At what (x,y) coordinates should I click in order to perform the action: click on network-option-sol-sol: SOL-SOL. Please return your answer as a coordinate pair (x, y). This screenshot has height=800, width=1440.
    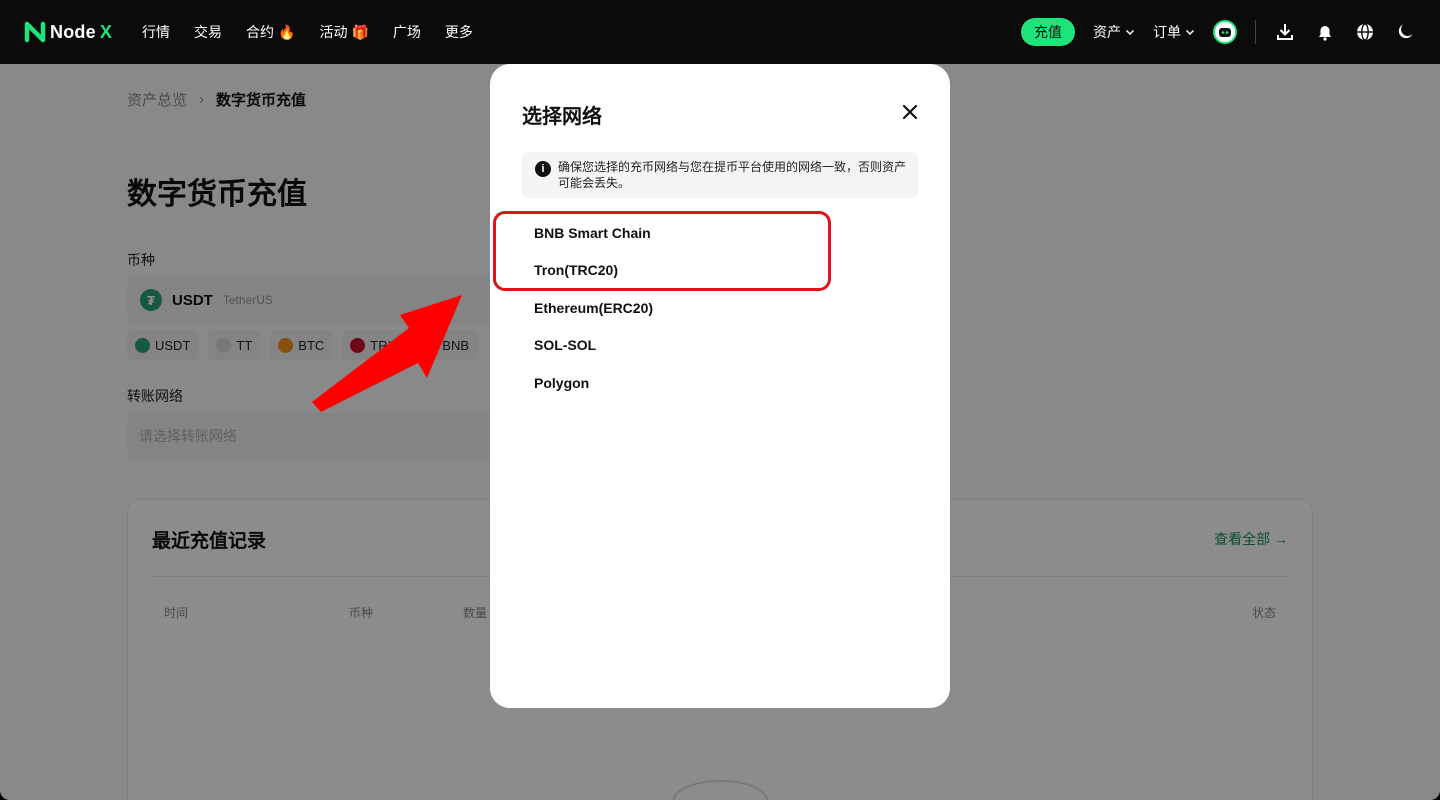
    Looking at the image, I should click on (720, 346).